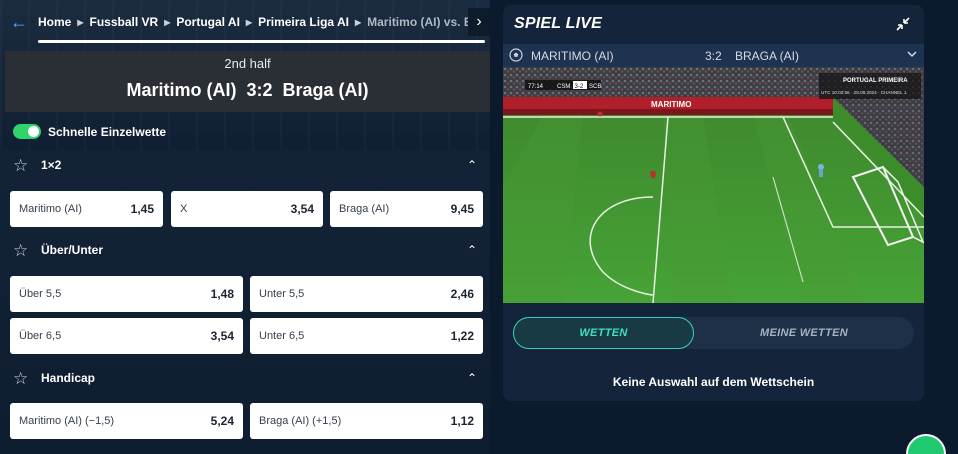 The image size is (958, 454). Describe the element at coordinates (54, 22) in the screenshot. I see `breadcrumb-home: Home` at that location.